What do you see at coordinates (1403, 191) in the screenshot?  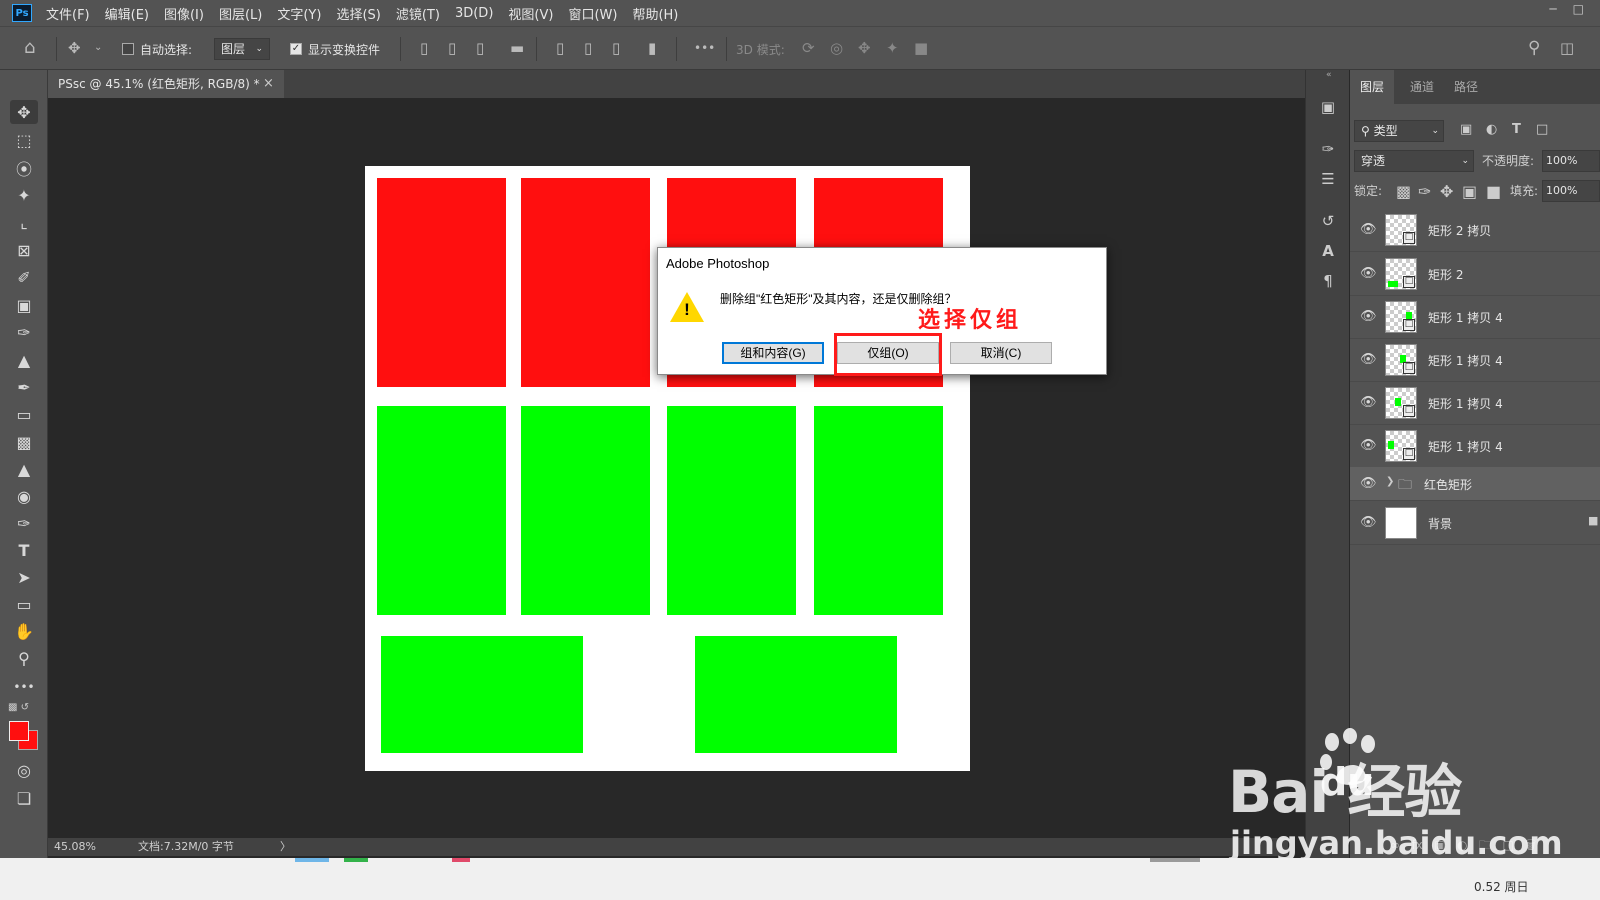 I see `lock-transparent-icon: ▩` at bounding box center [1403, 191].